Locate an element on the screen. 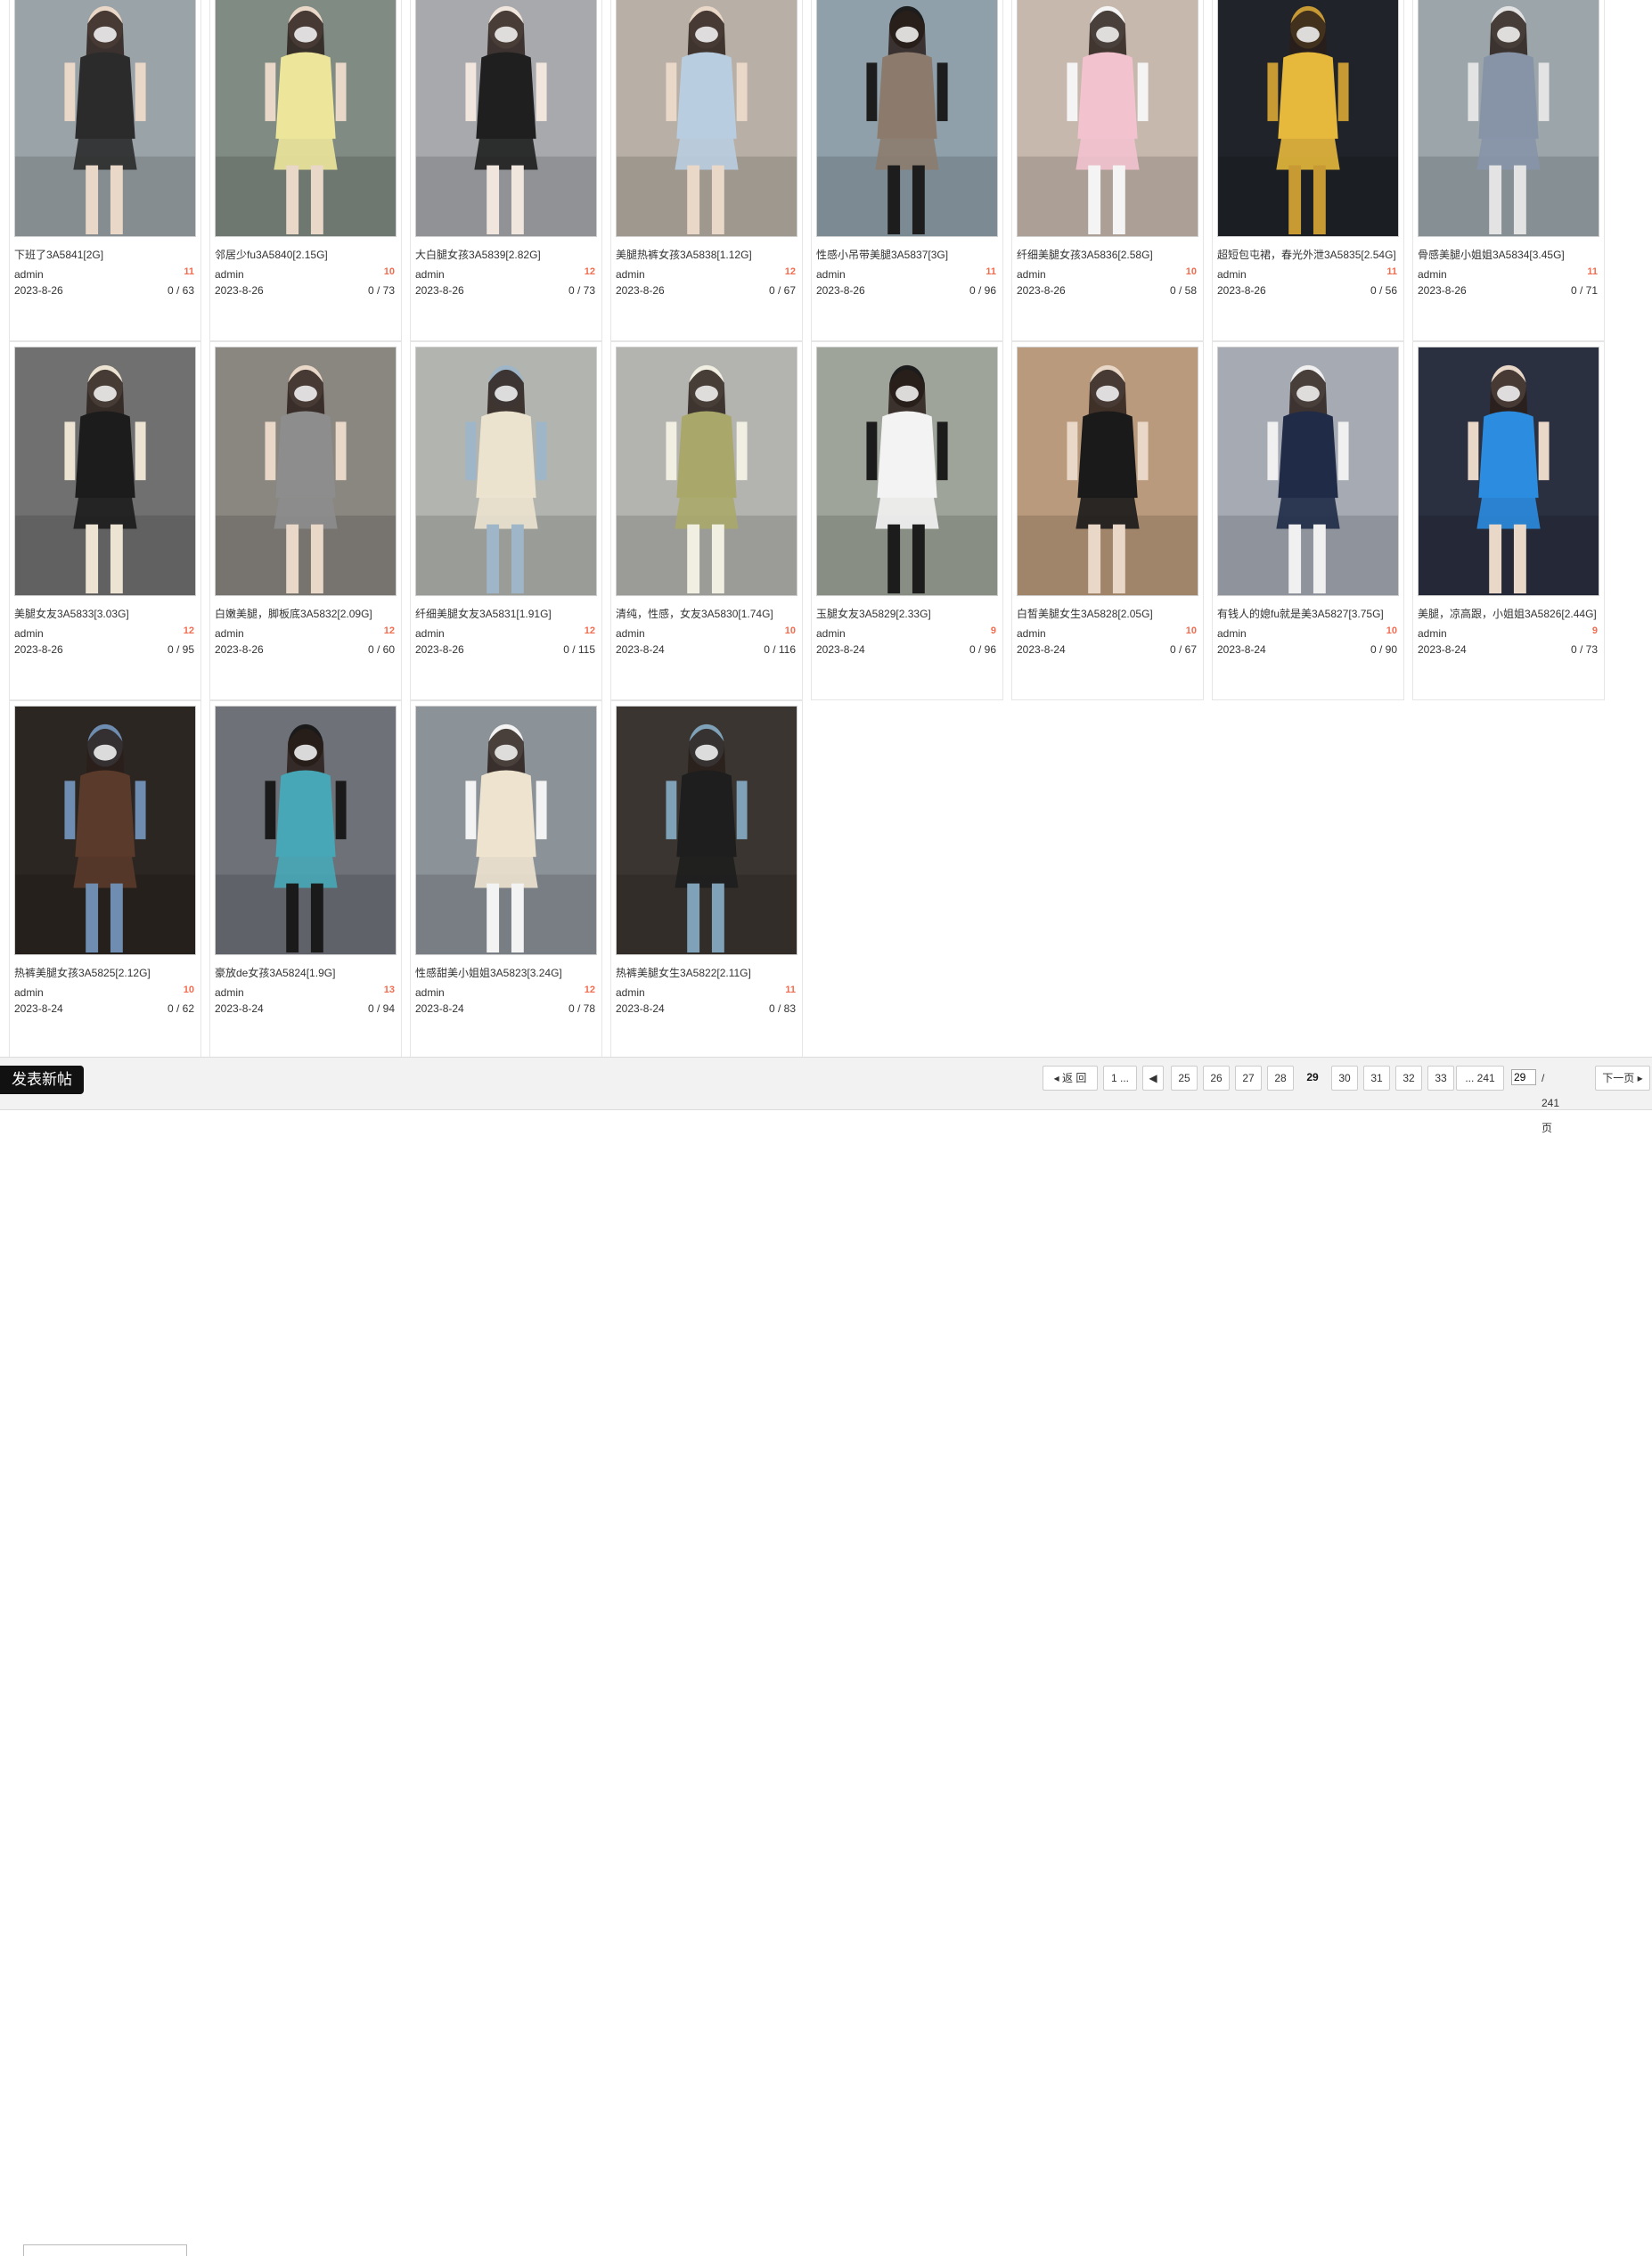 The height and width of the screenshot is (2256, 1652). post-title: 美腿，凉高跟，小姐姐3A5826[2.44G] is located at coordinates (1509, 613).